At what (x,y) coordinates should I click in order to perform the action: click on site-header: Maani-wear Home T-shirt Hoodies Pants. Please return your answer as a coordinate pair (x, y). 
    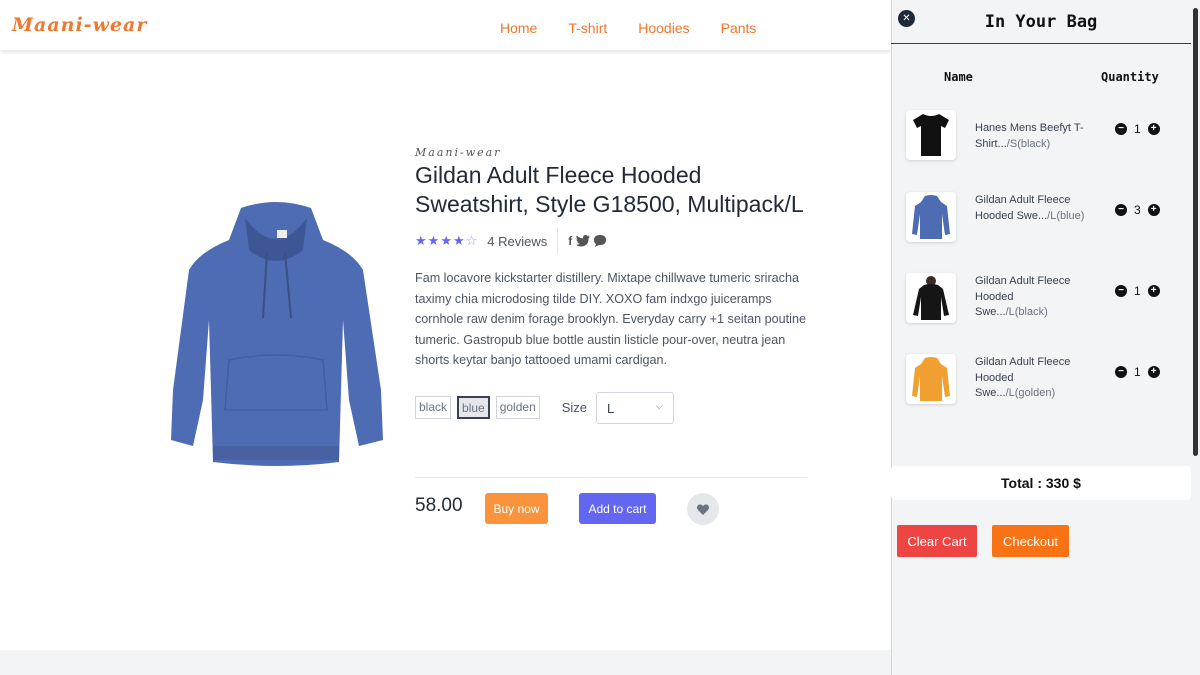
    Looking at the image, I should click on (445, 25).